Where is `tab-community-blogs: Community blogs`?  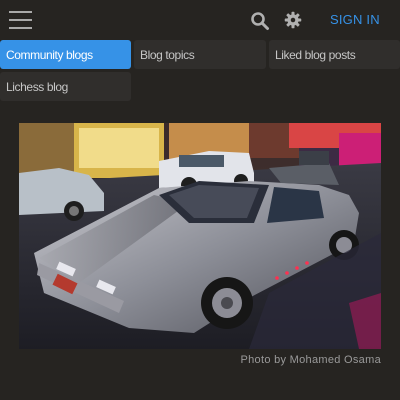 tab-community-blogs: Community blogs is located at coordinates (65, 54).